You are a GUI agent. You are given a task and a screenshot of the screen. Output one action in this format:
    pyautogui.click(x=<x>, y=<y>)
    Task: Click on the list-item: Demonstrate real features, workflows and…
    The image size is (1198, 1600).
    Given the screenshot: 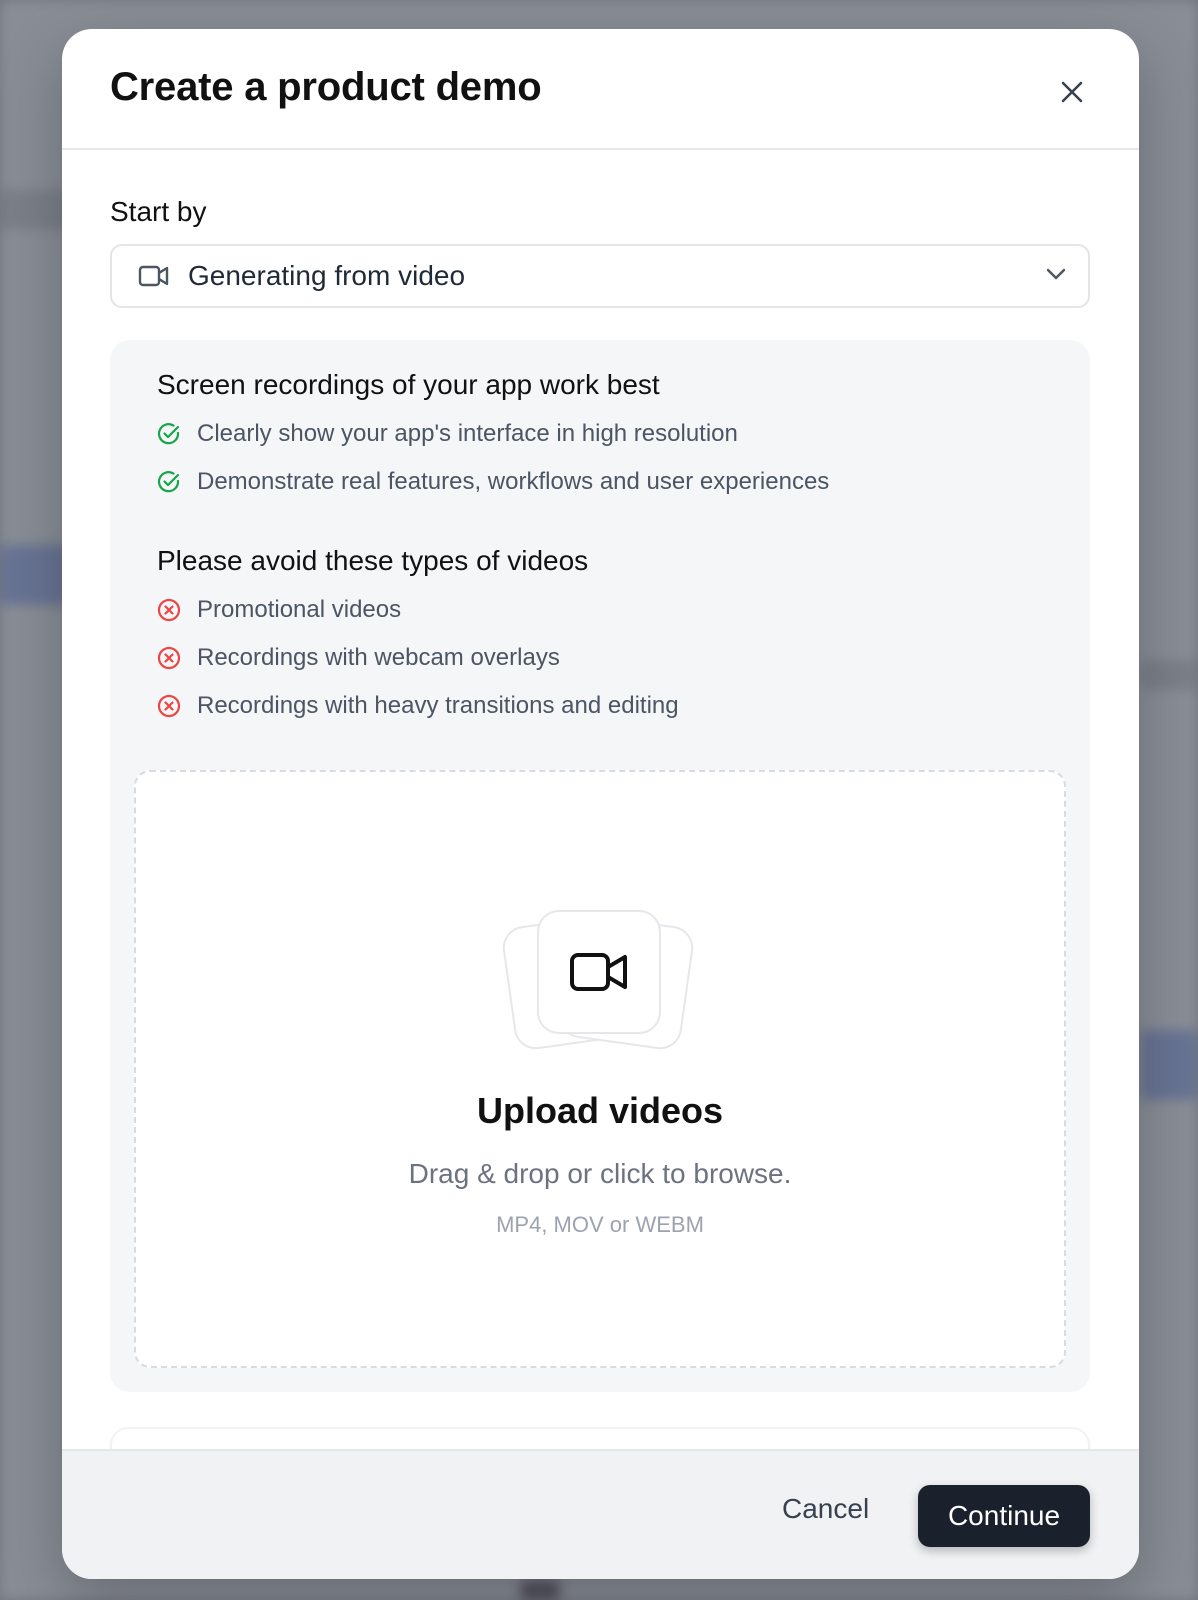 What is the action you would take?
    pyautogui.click(x=493, y=482)
    